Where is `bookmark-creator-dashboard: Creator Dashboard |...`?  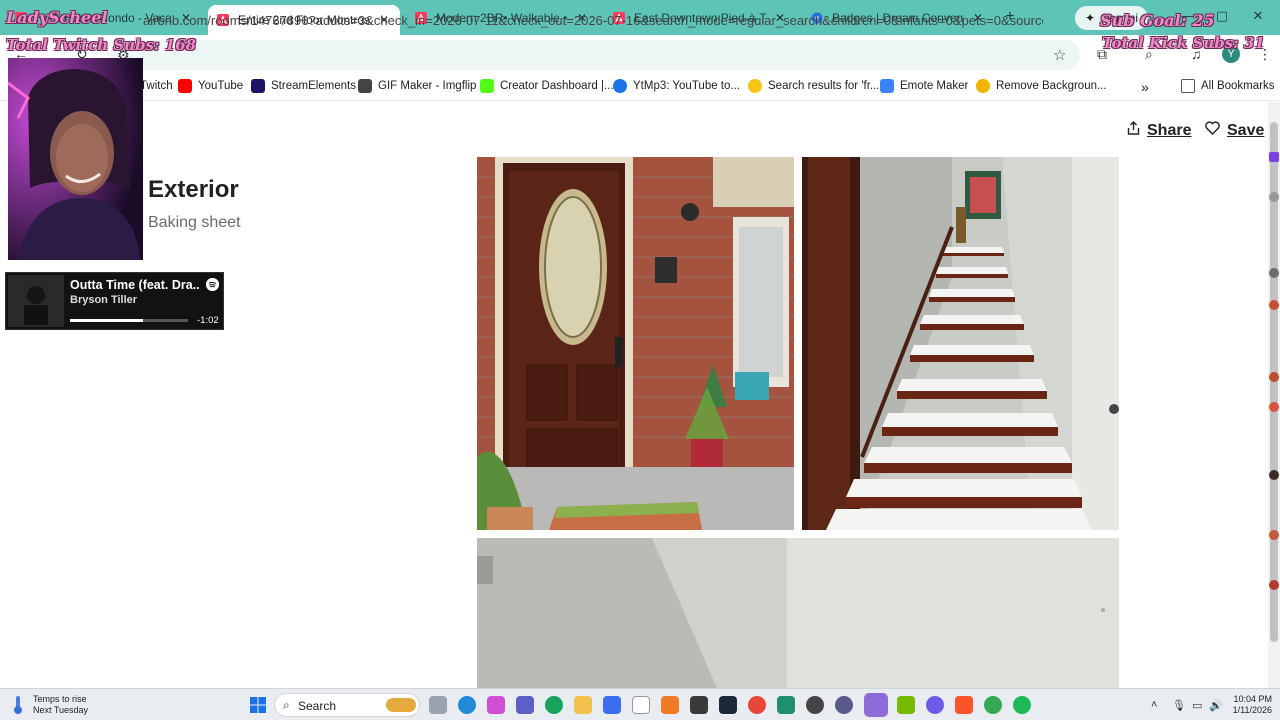
bookmark-creator-dashboard: Creator Dashboard |... is located at coordinates (547, 86).